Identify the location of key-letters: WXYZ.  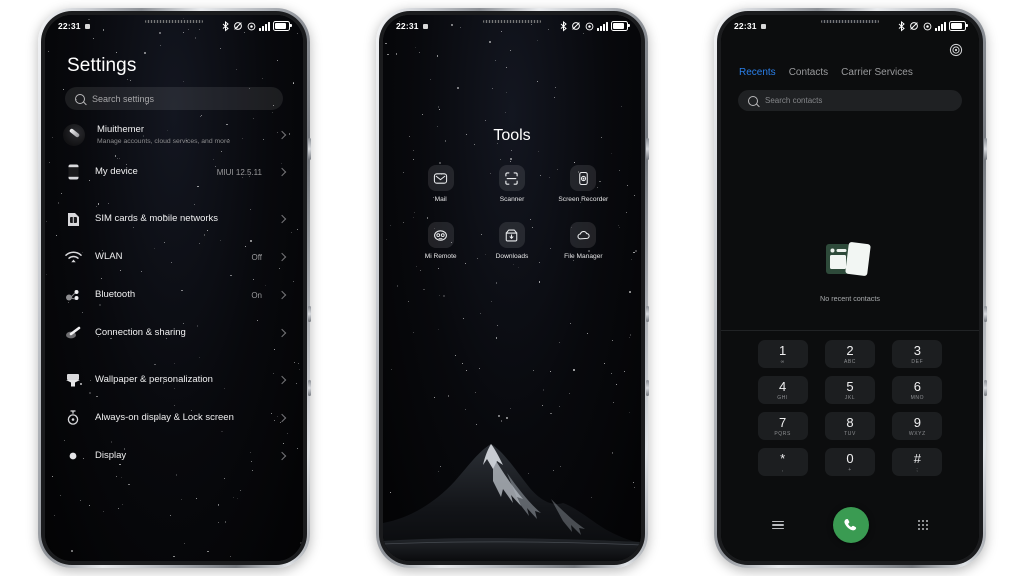
(917, 433).